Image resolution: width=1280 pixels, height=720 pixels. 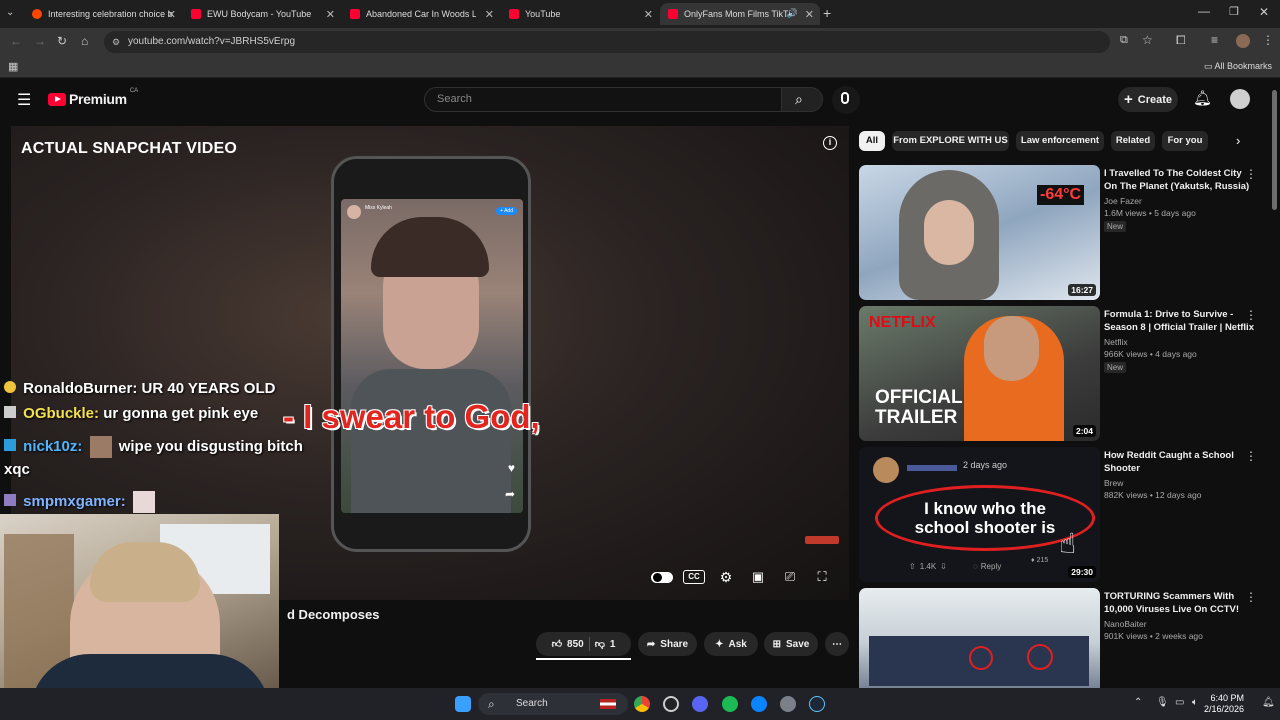 What do you see at coordinates (817, 704) in the screenshot?
I see `steam-icon` at bounding box center [817, 704].